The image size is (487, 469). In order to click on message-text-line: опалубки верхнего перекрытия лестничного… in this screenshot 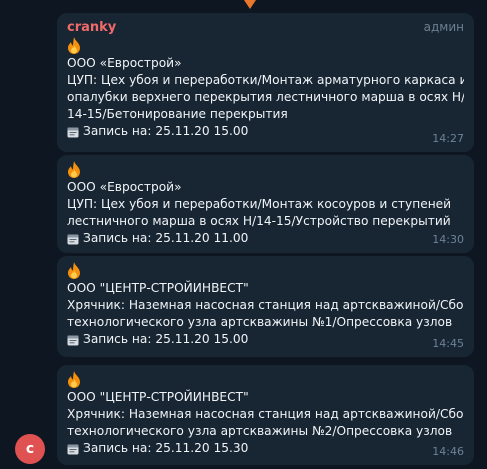, I will do `click(265, 97)`.